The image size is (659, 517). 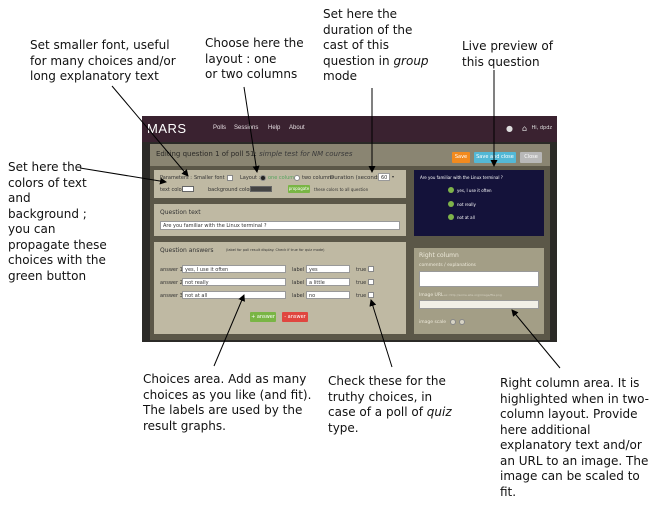 I want to click on propagate-button: propagate, so click(x=299, y=189).